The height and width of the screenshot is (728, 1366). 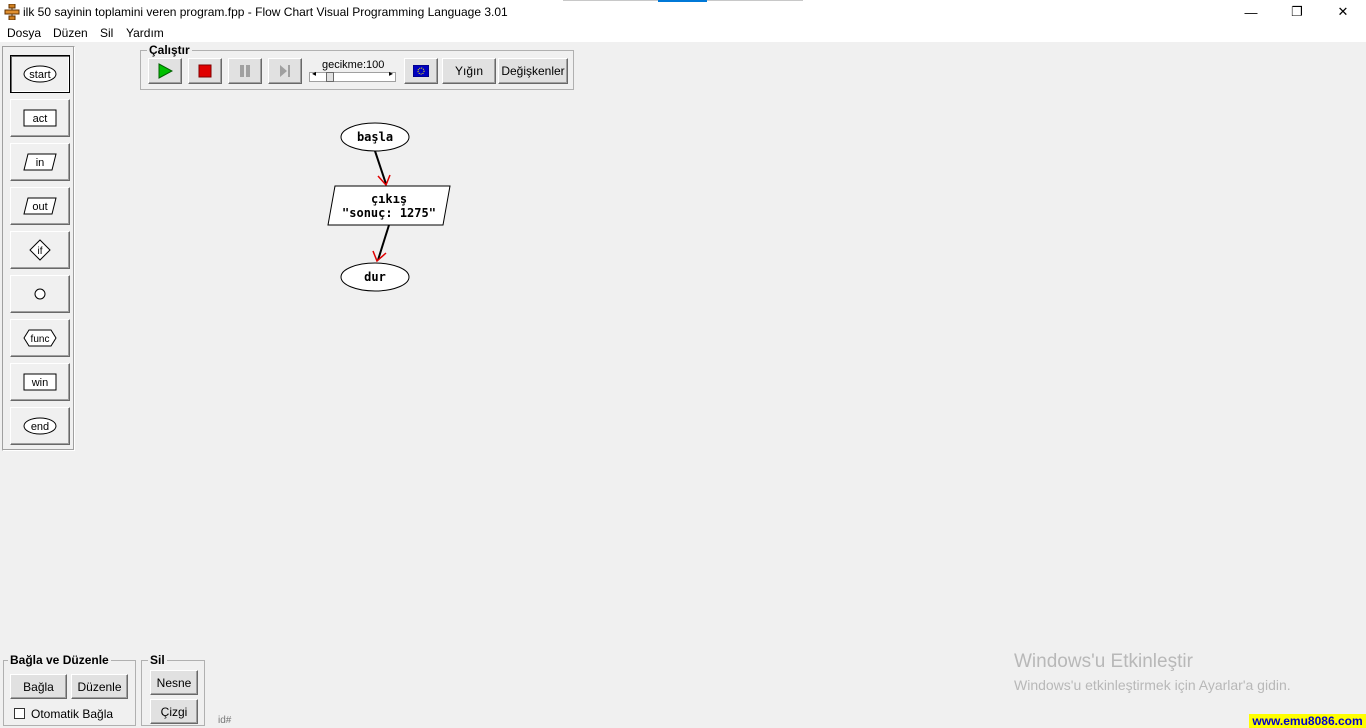 I want to click on tool-connector-button, so click(x=40, y=294).